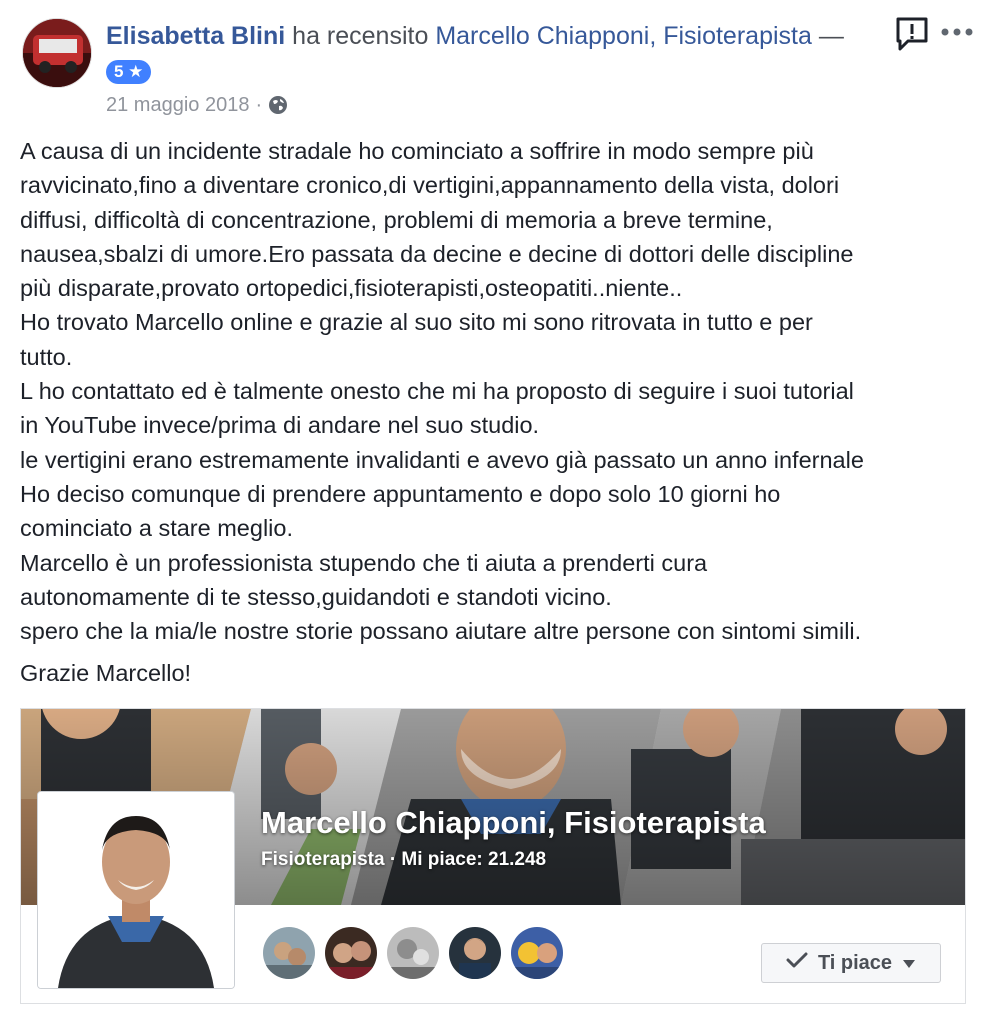  What do you see at coordinates (957, 32) in the screenshot?
I see `more-icon` at bounding box center [957, 32].